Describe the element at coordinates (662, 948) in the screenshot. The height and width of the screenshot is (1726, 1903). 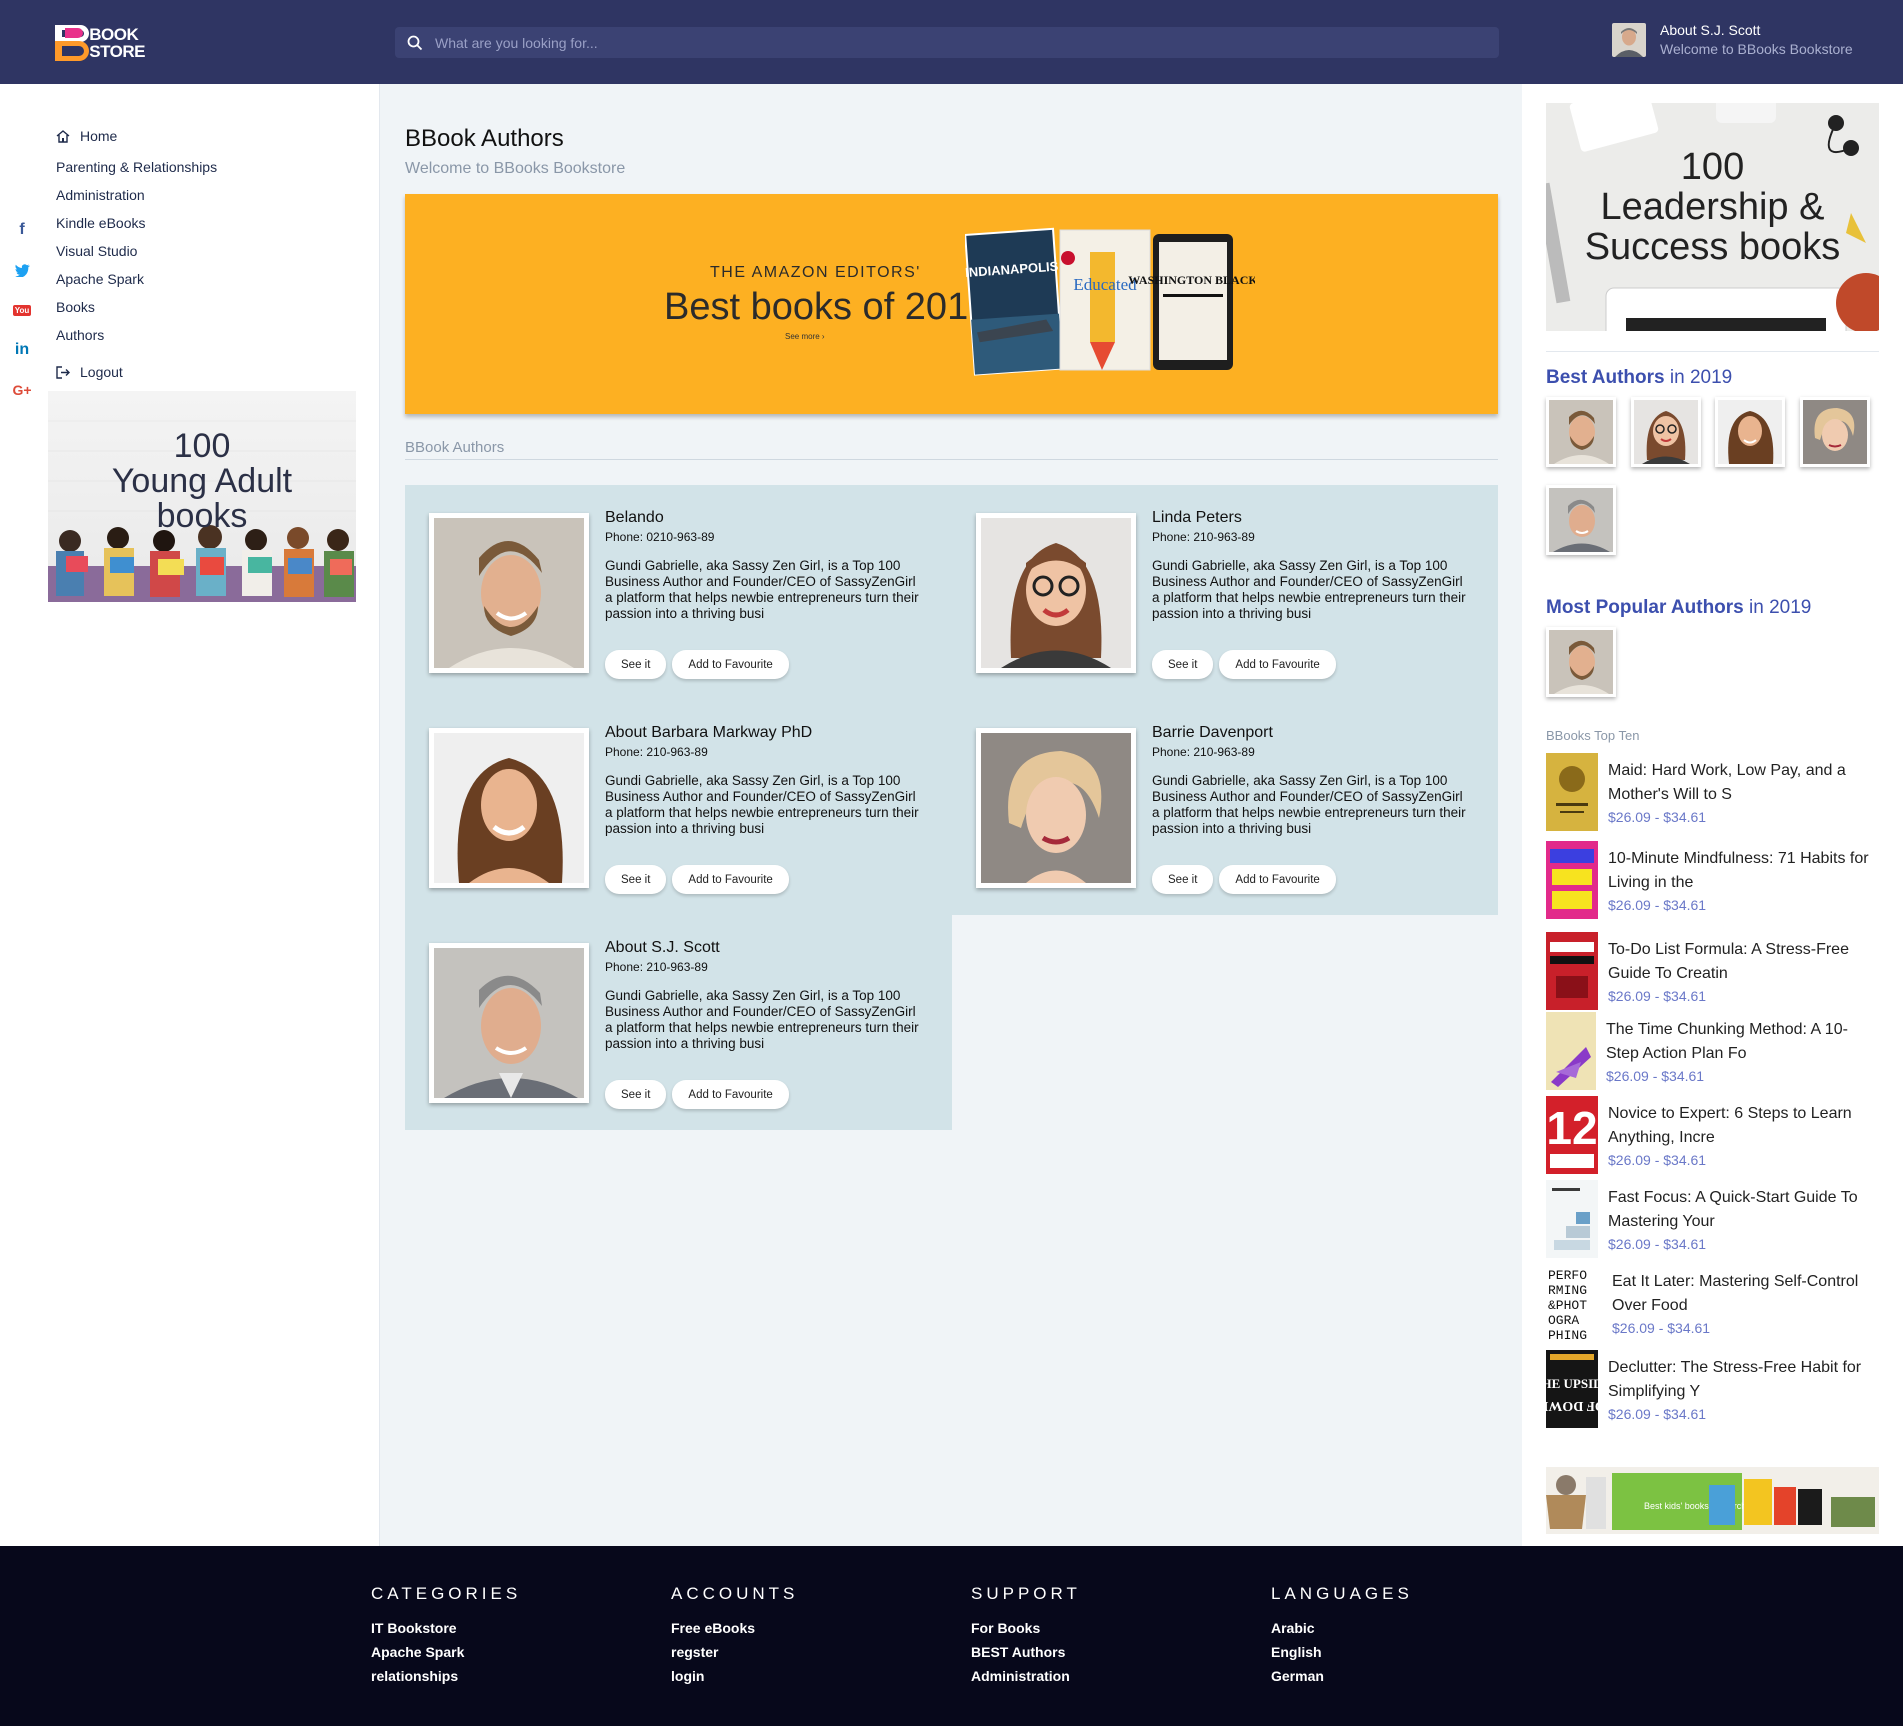
I see `author-name: About S.J. Scott` at that location.